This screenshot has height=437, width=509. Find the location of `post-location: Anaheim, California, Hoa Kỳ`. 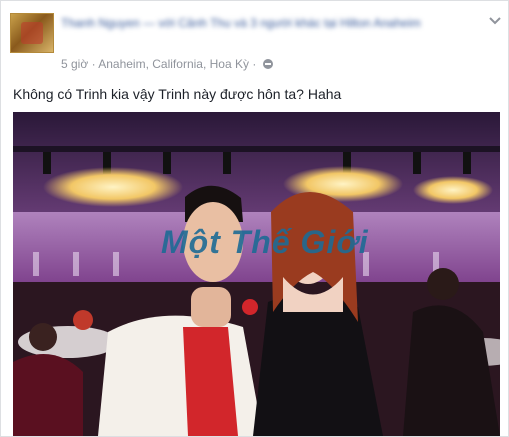

post-location: Anaheim, California, Hoa Kỳ is located at coordinates (173, 64).